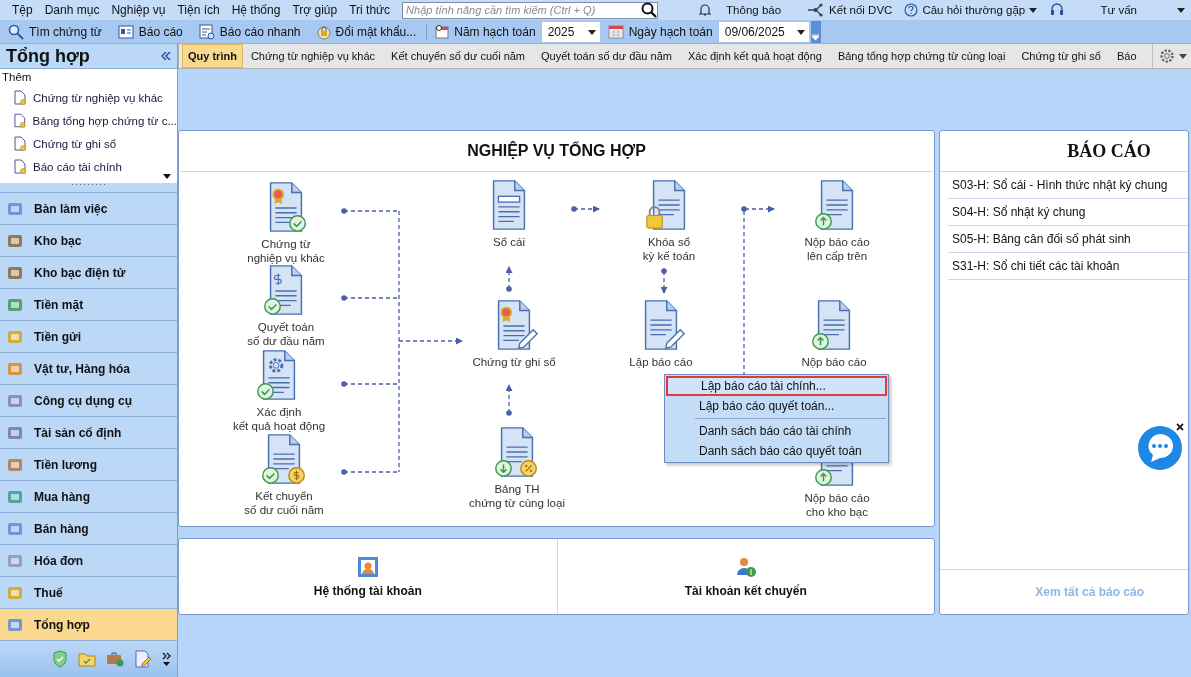 This screenshot has height=677, width=1191. Describe the element at coordinates (48, 56) in the screenshot. I see `panel-title: Tổng hợp` at that location.